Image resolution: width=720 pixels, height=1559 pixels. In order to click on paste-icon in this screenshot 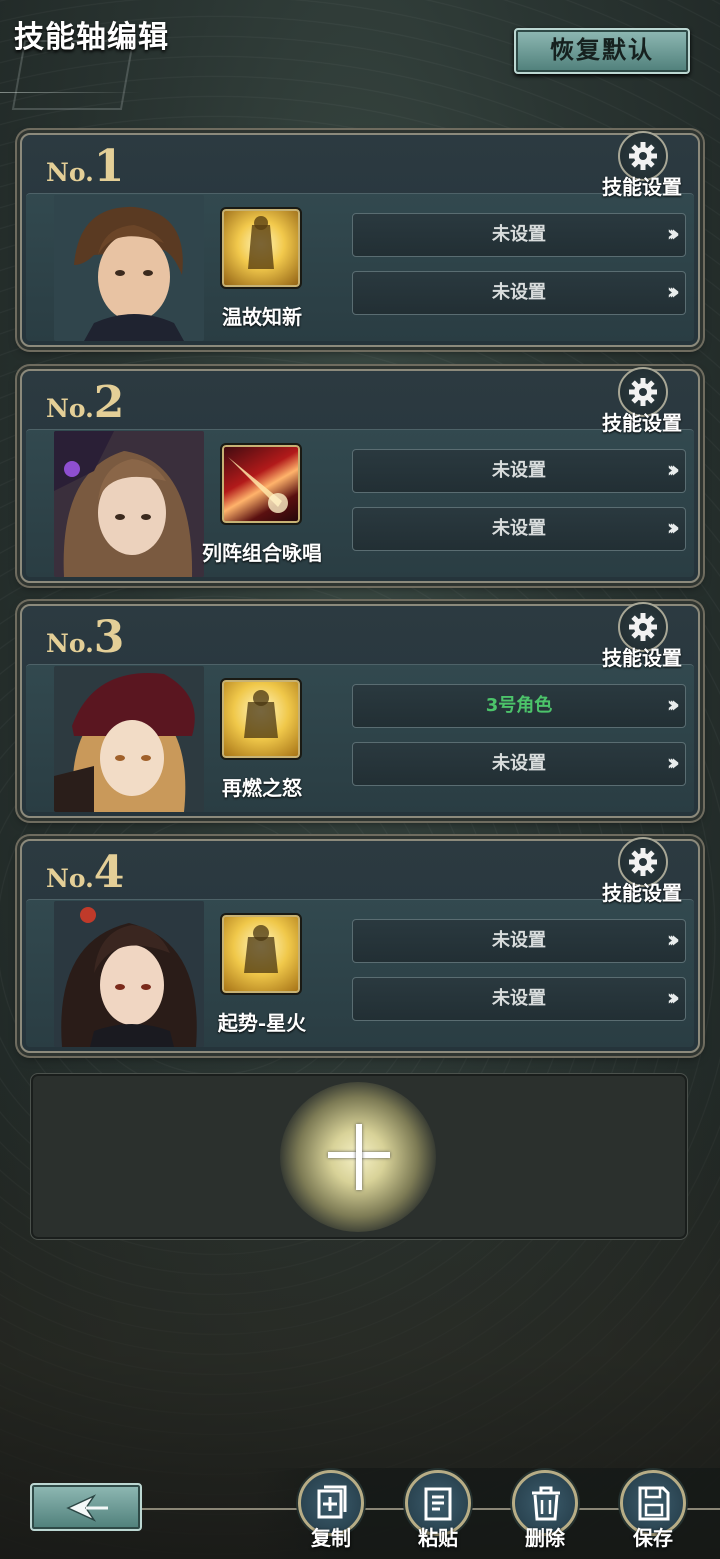, I will do `click(438, 1504)`.